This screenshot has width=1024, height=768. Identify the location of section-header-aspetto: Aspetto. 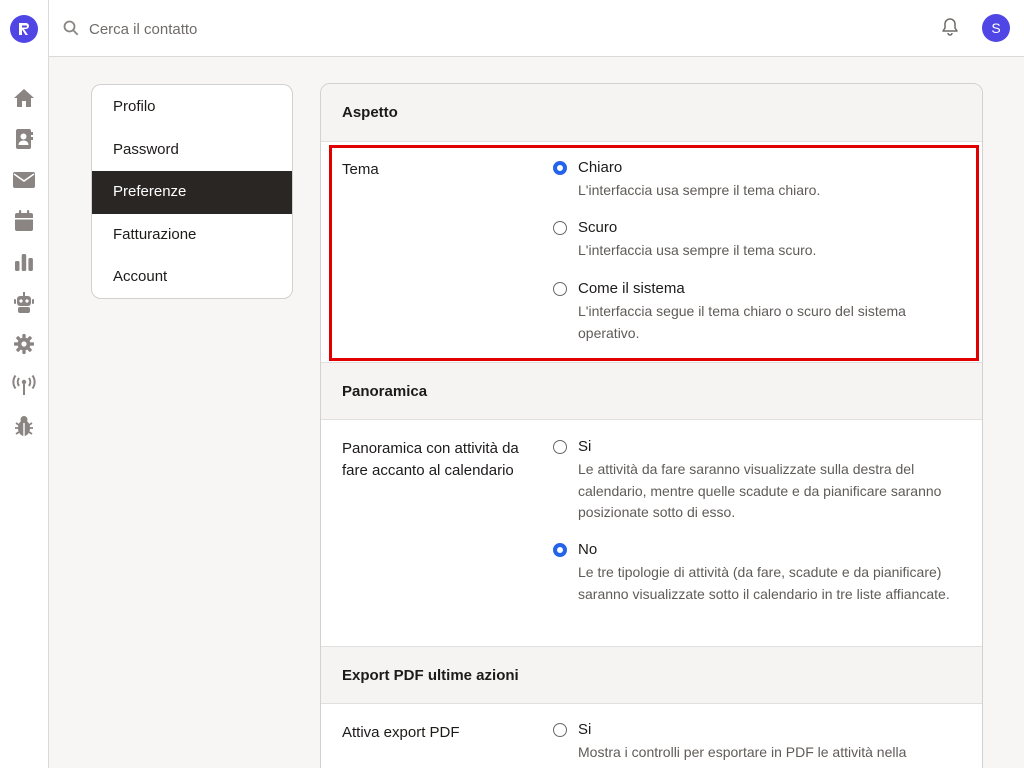
(651, 113).